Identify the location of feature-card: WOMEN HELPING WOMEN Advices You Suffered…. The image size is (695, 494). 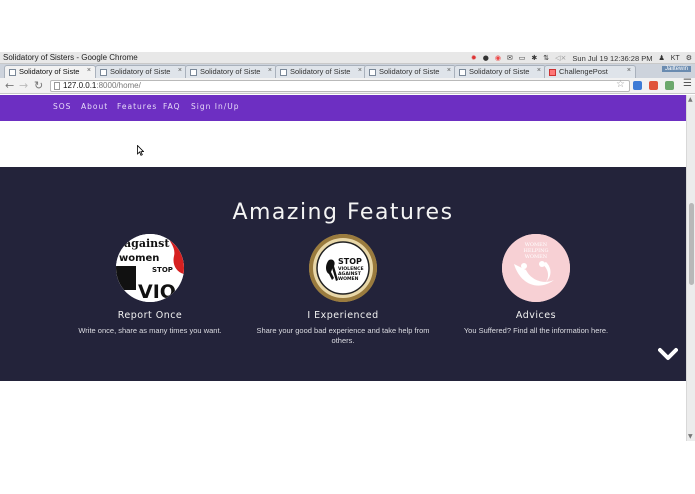
(536, 285).